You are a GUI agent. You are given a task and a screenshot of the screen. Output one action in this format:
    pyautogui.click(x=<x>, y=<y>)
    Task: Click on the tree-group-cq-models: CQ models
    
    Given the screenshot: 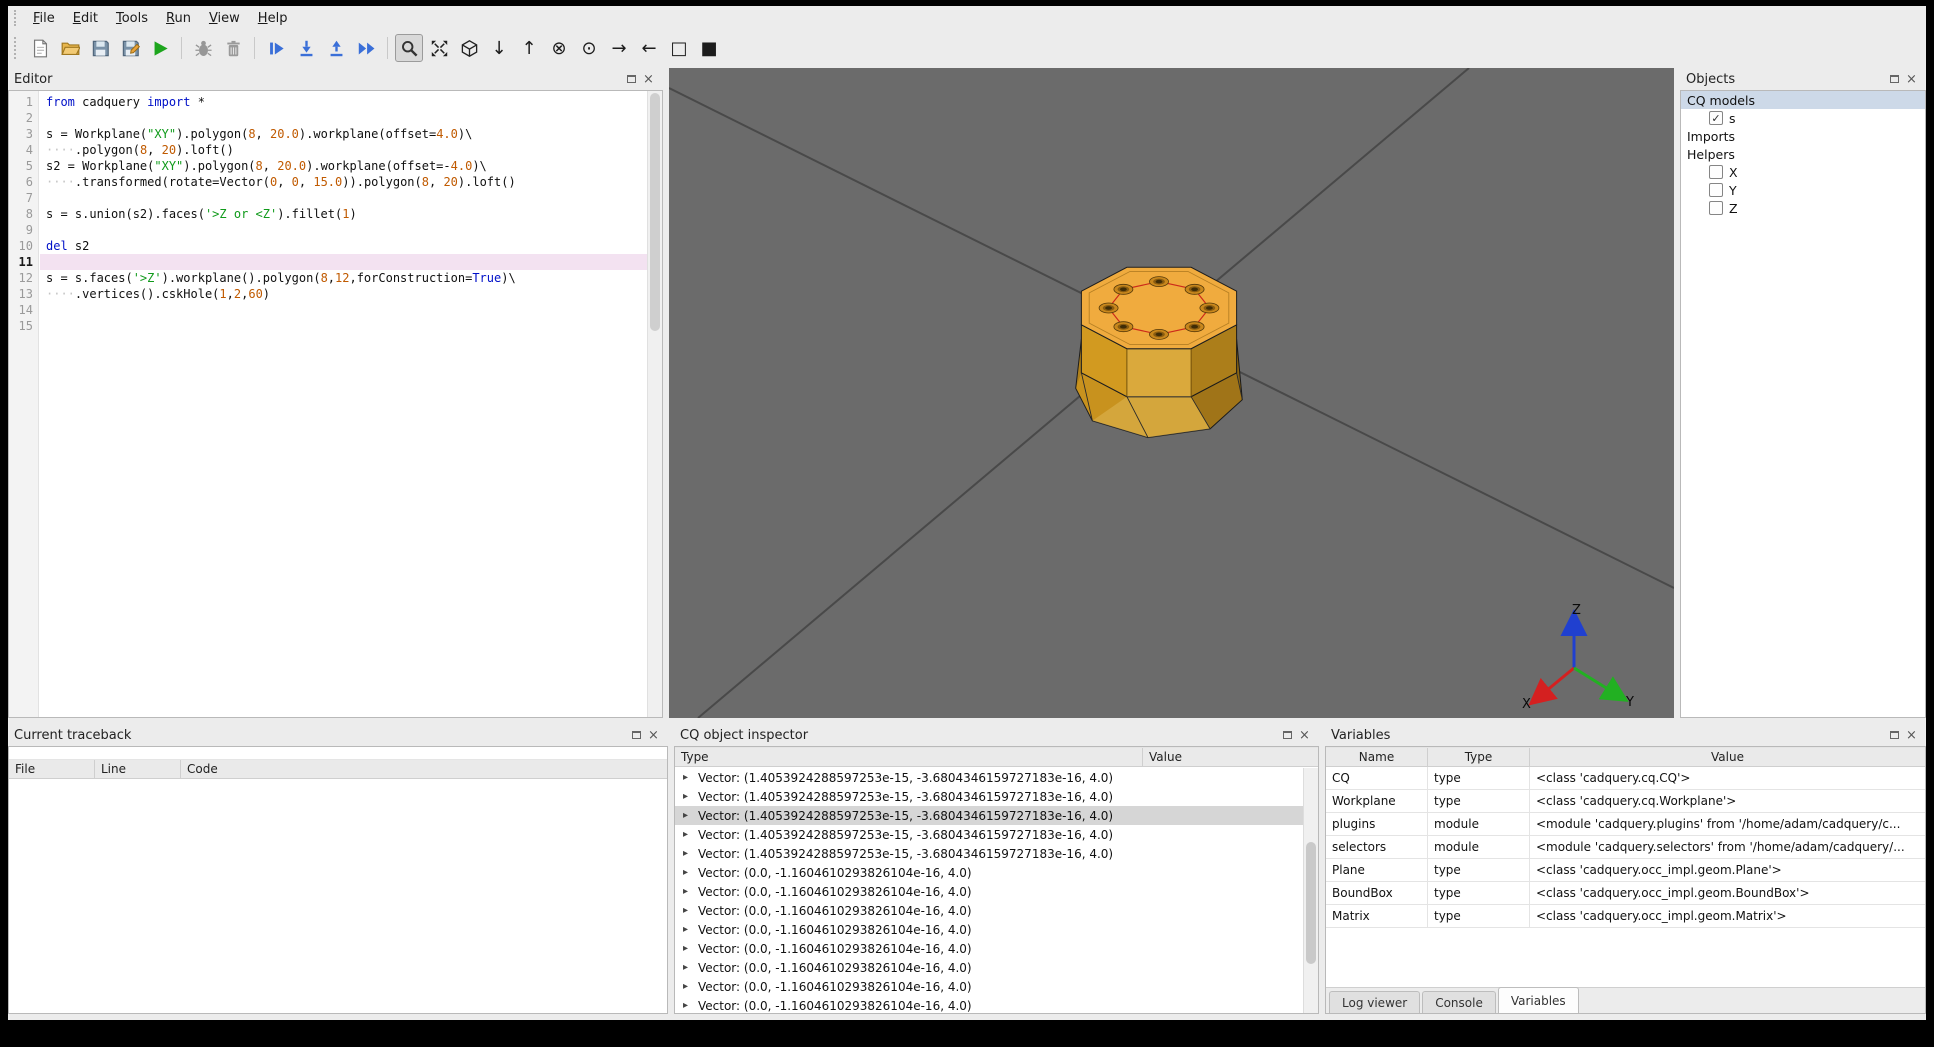 What is the action you would take?
    pyautogui.click(x=1803, y=100)
    